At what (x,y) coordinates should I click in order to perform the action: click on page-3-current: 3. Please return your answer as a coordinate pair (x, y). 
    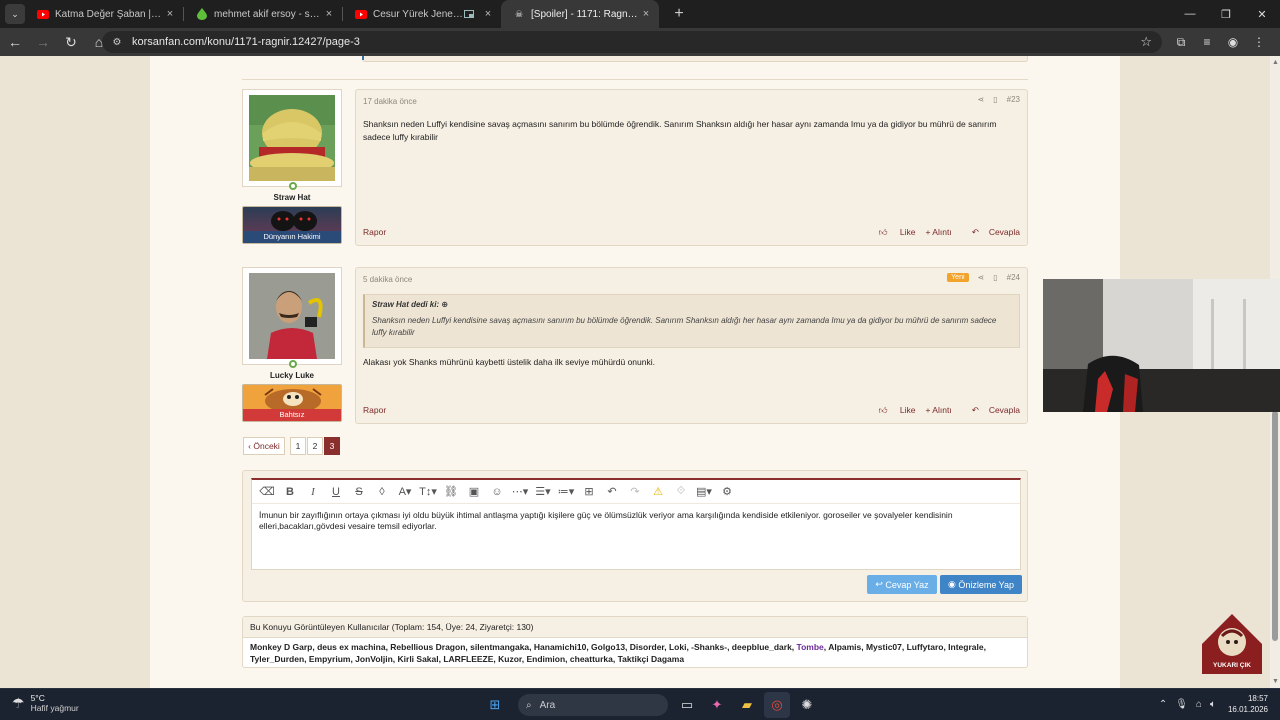
    Looking at the image, I should click on (332, 446).